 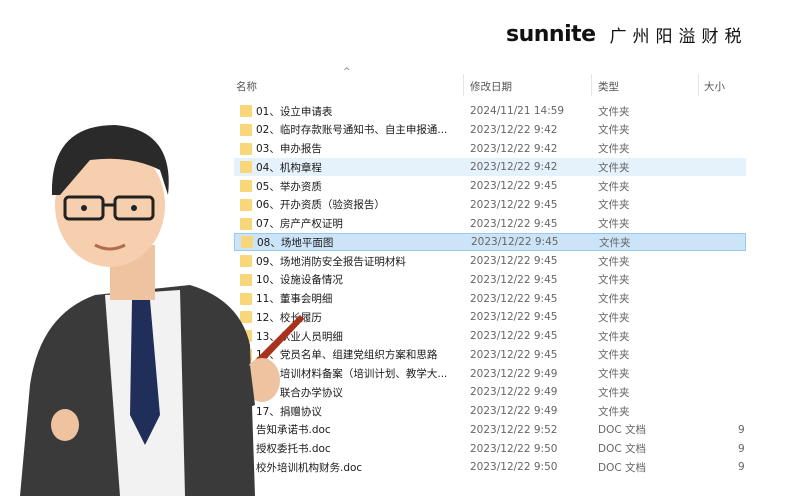 I want to click on file-date: 2023/12/22 9:52, so click(x=514, y=429).